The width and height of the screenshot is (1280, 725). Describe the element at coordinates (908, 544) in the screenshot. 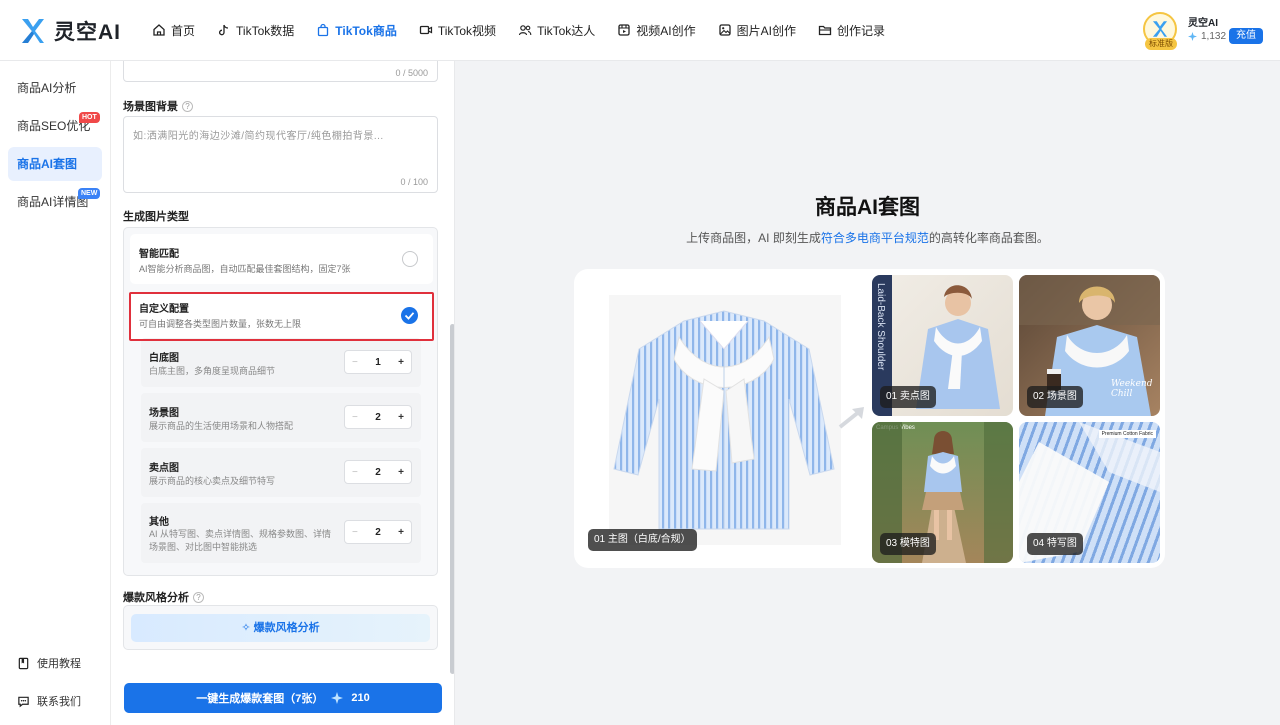

I see `caption-model: 03 模特图` at that location.